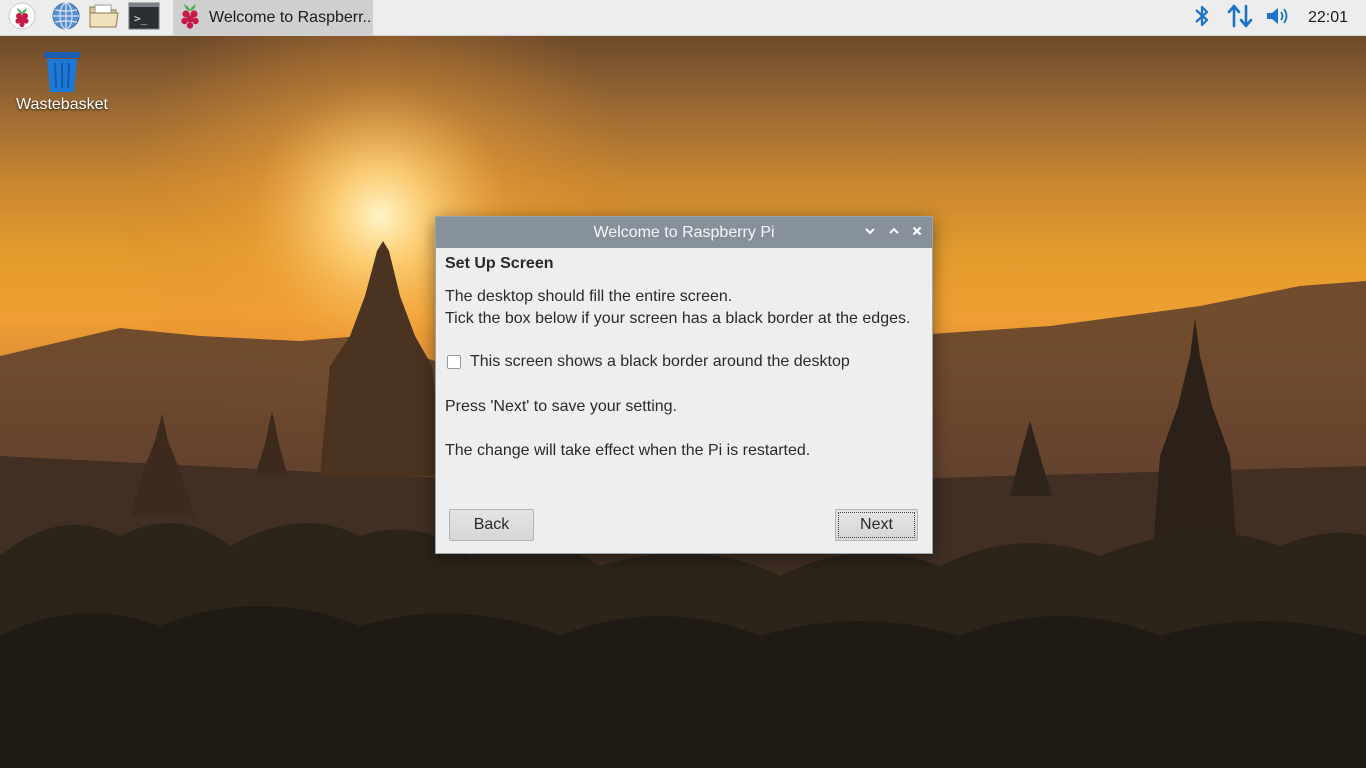 The height and width of the screenshot is (768, 1366). I want to click on back-button: Back, so click(491, 525).